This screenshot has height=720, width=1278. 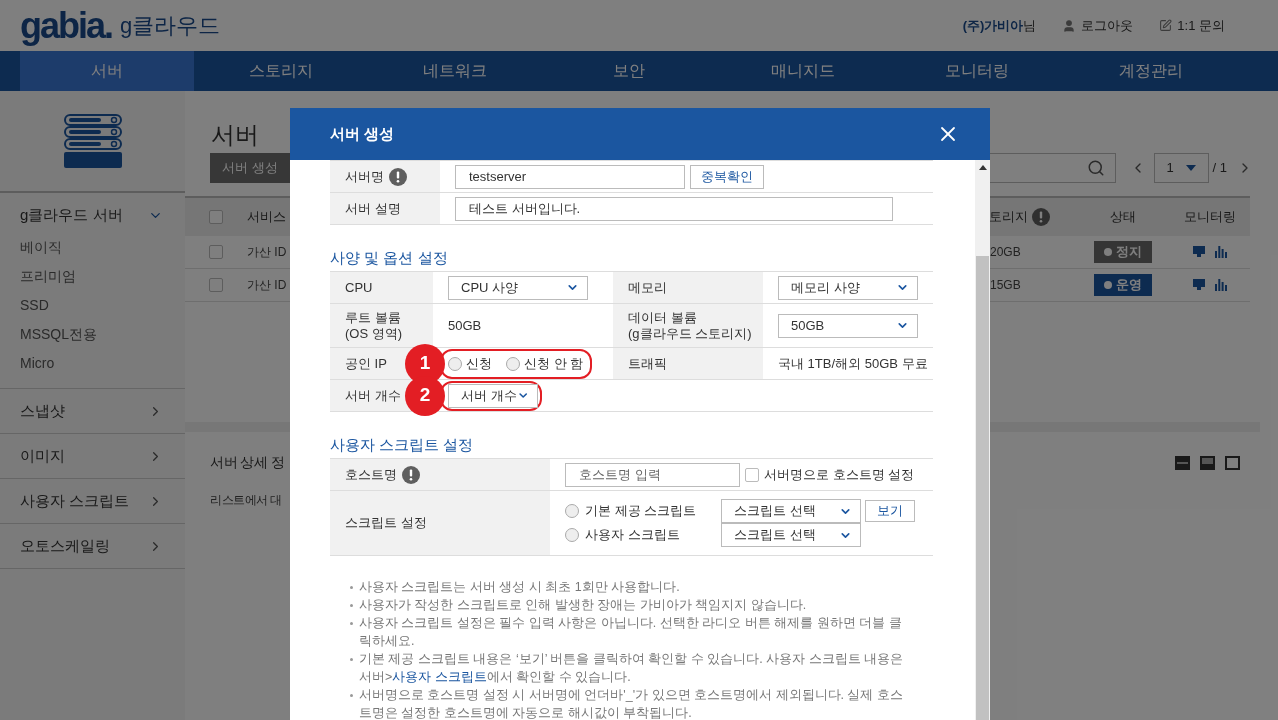 What do you see at coordinates (364, 176) in the screenshot?
I see `field-label: 서버명` at bounding box center [364, 176].